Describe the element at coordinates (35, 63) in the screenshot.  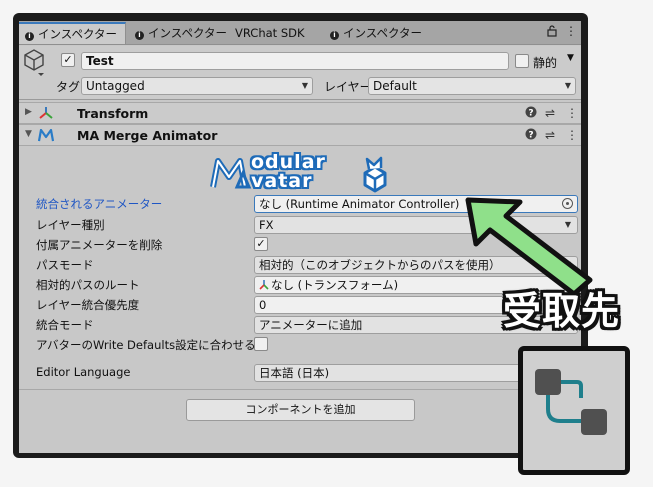
I see `gameobject-cube-icon` at that location.